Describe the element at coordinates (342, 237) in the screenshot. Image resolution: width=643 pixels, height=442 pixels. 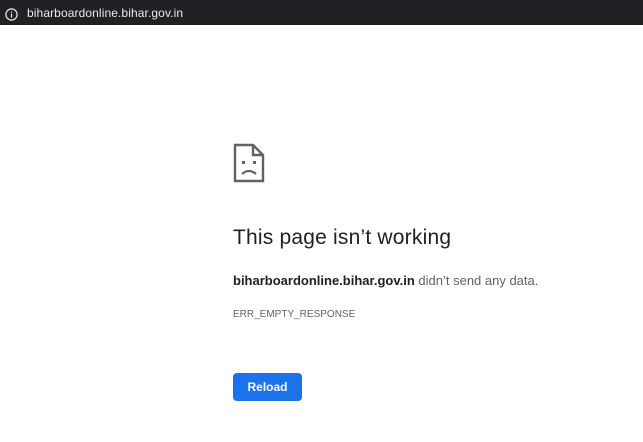
I see `page-title: This page isn’t working` at that location.